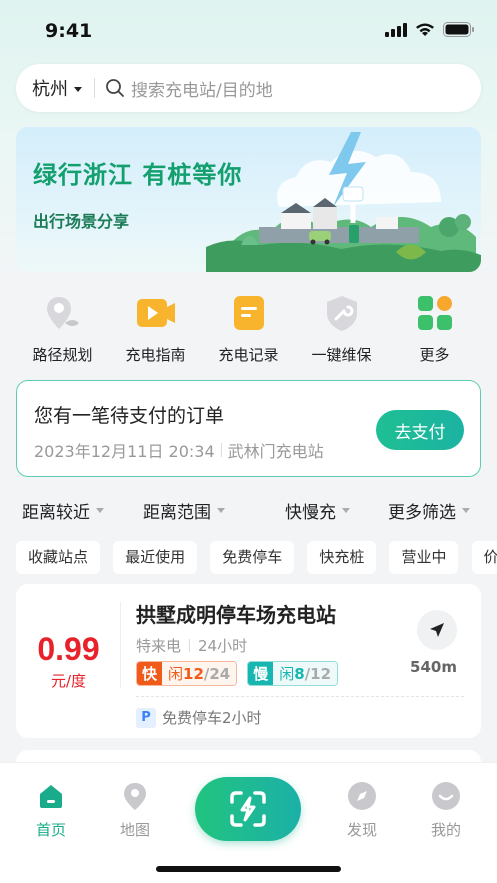 The image size is (497, 883). Describe the element at coordinates (420, 430) in the screenshot. I see `pay-button: 去支付` at that location.